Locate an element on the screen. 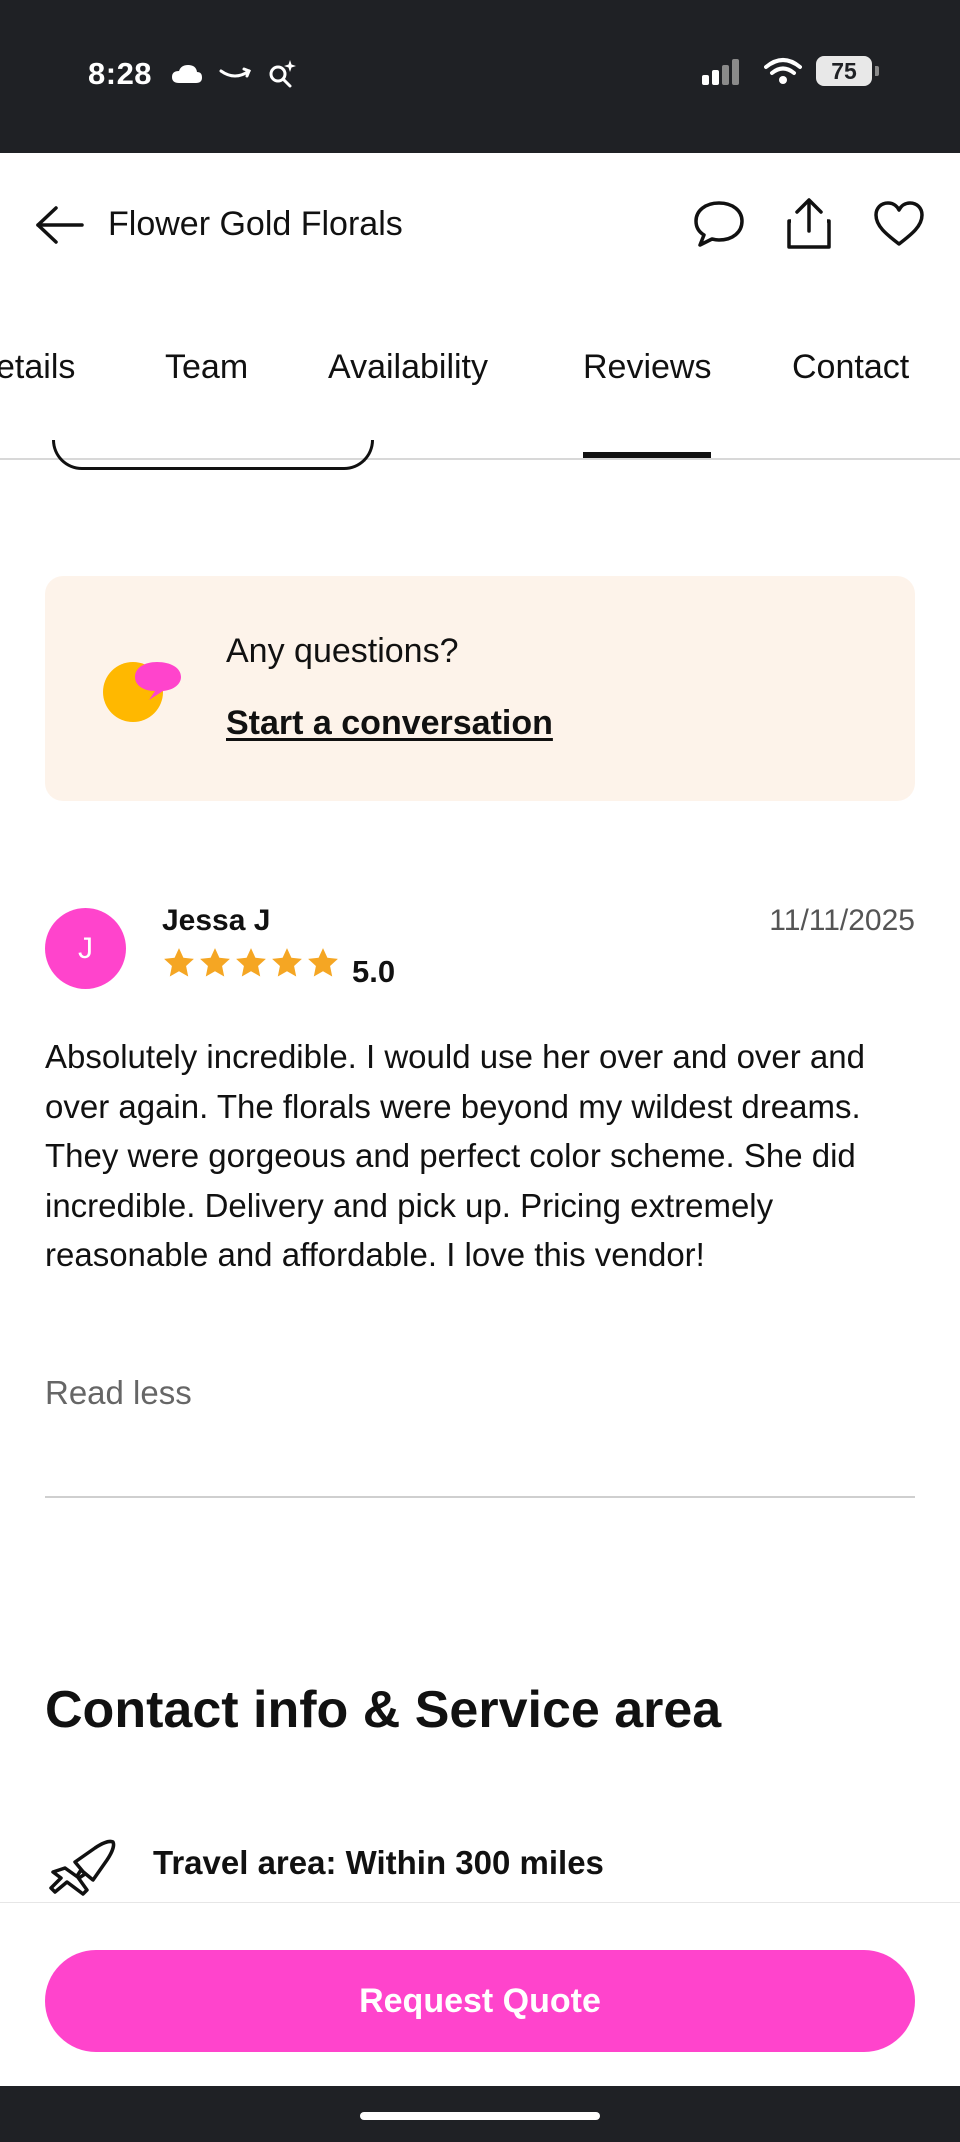 The height and width of the screenshot is (2142, 960). tab-reviews: Reviews is located at coordinates (647, 403).